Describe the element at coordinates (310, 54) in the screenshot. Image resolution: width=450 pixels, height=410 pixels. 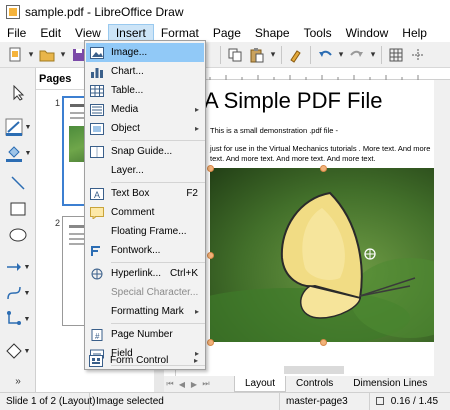
I see `toolbar-separator` at that location.